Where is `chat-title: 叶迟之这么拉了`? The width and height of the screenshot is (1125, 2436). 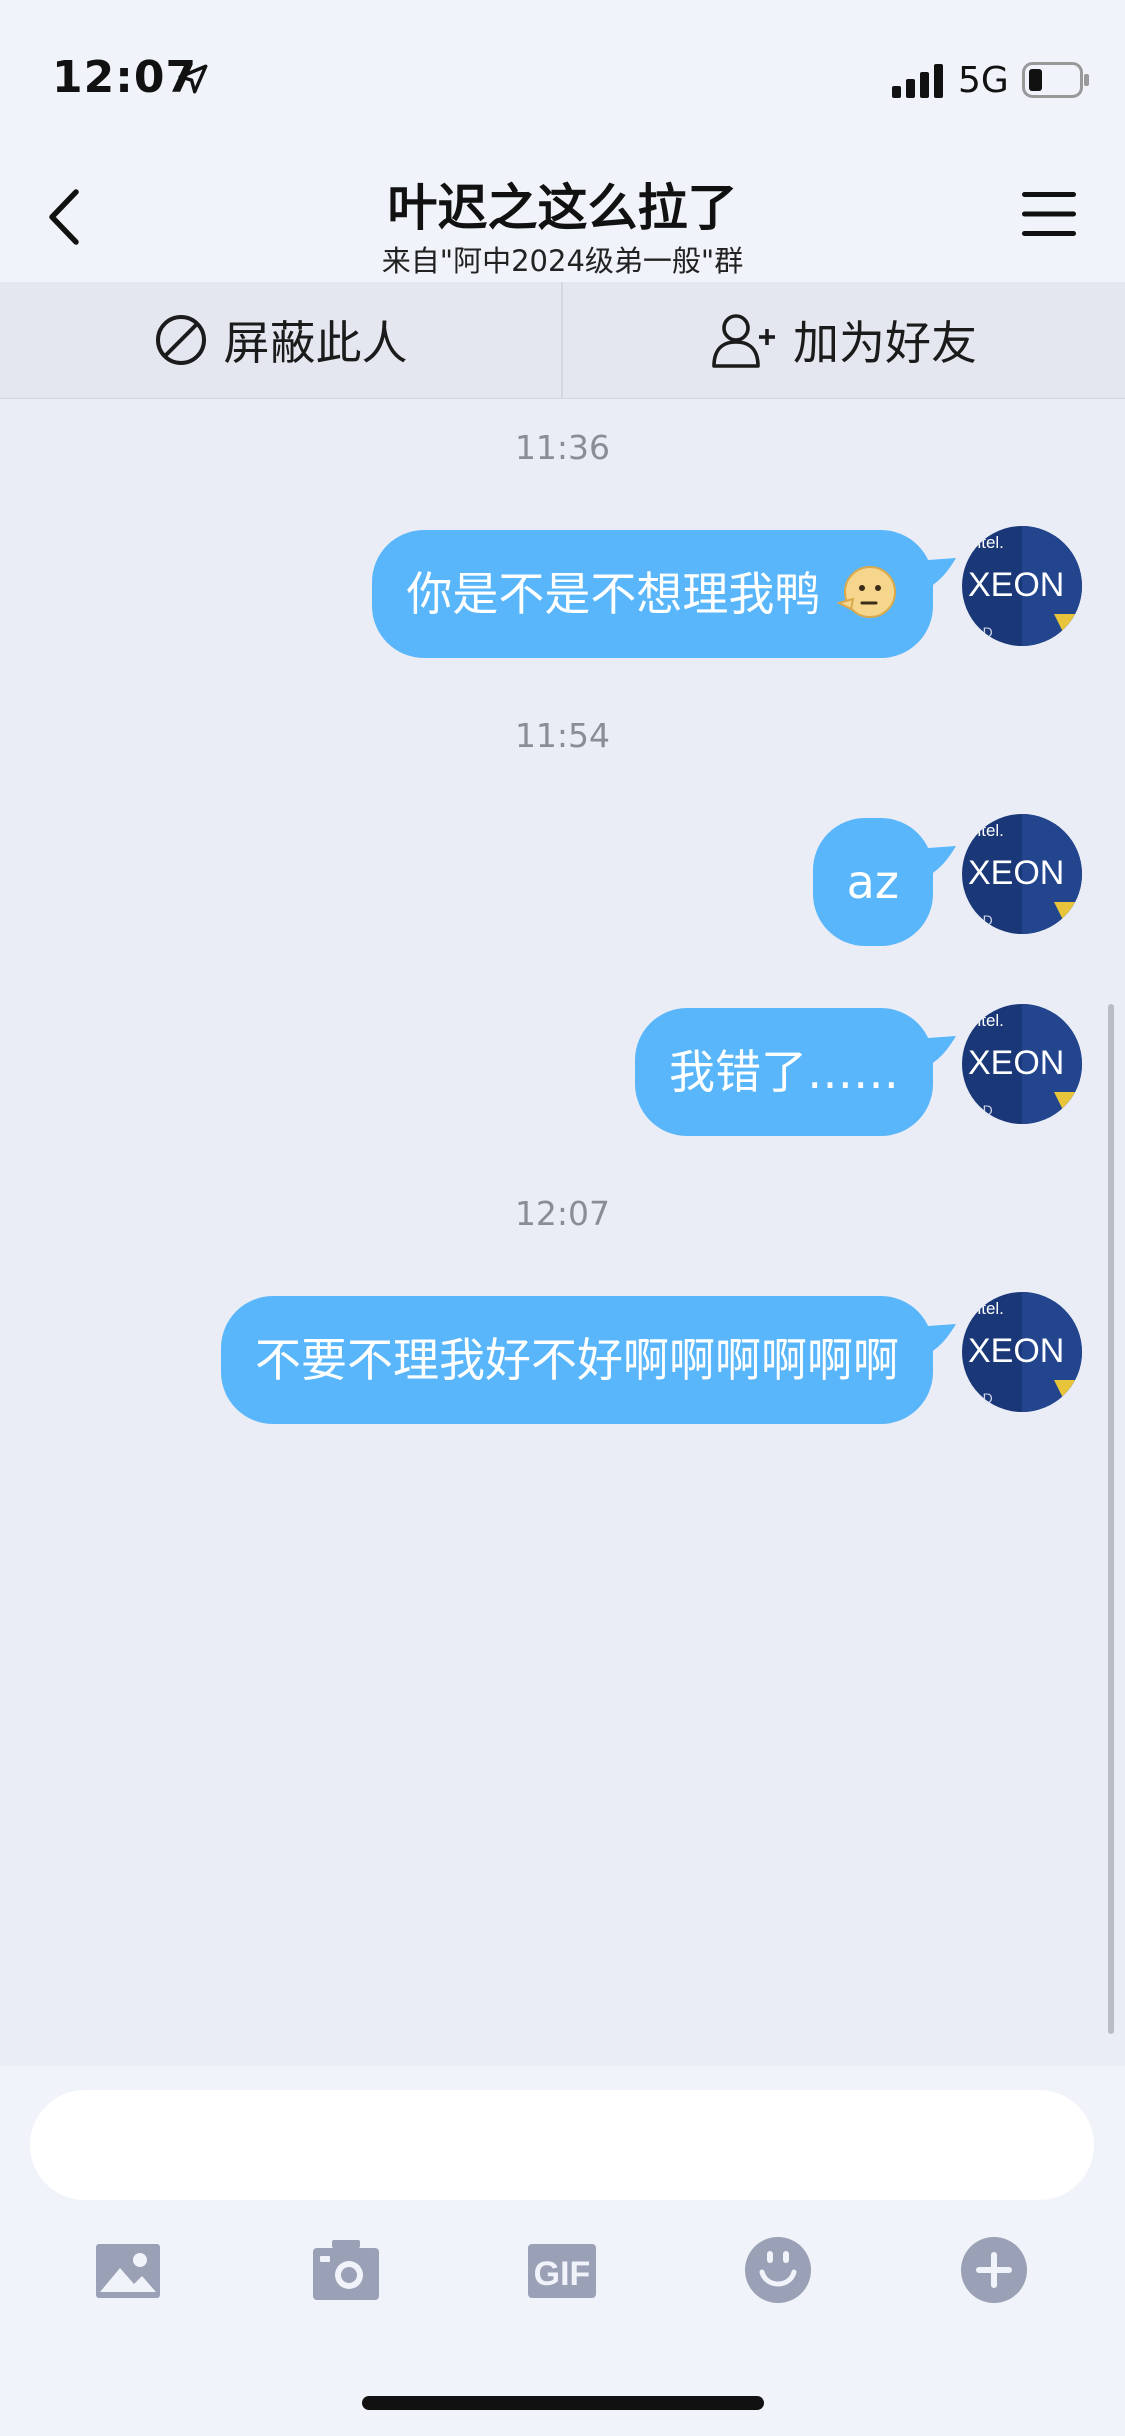 chat-title: 叶迟之这么拉了 is located at coordinates (562, 208).